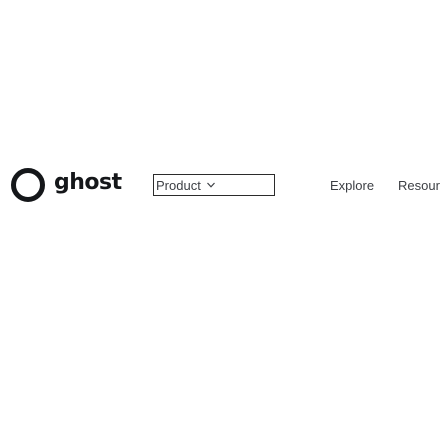 The image size is (448, 448). I want to click on brand-name: ghost, so click(88, 182).